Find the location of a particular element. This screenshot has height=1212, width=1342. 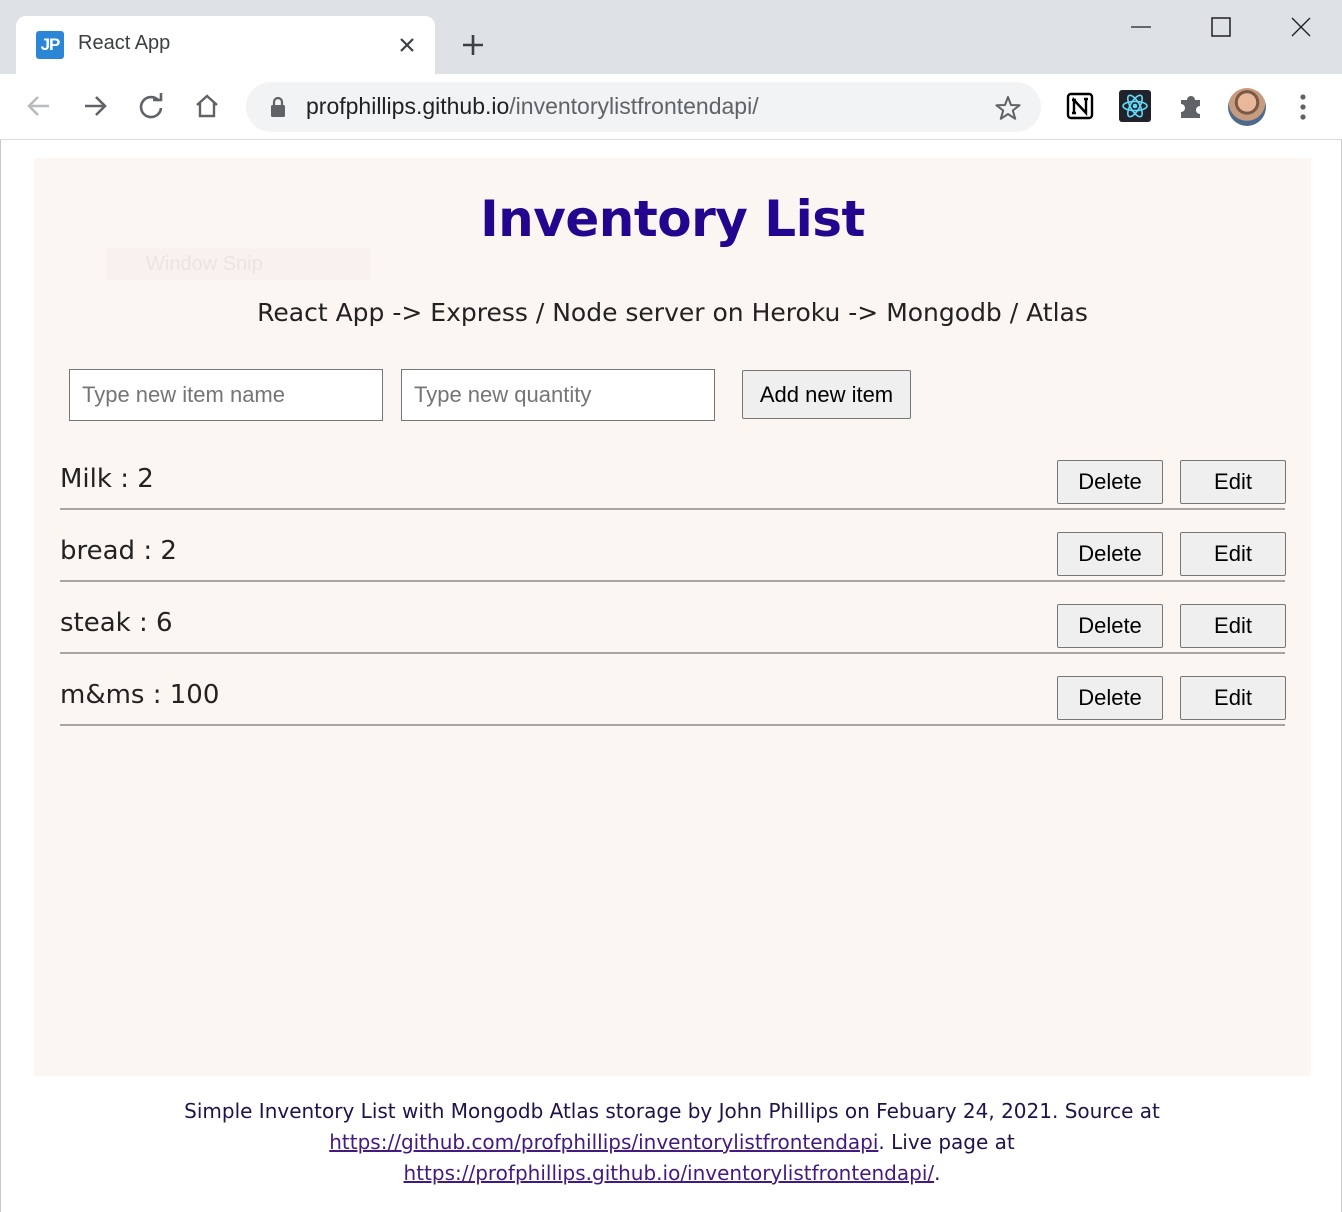

item-label: bread : 2 is located at coordinates (118, 551).